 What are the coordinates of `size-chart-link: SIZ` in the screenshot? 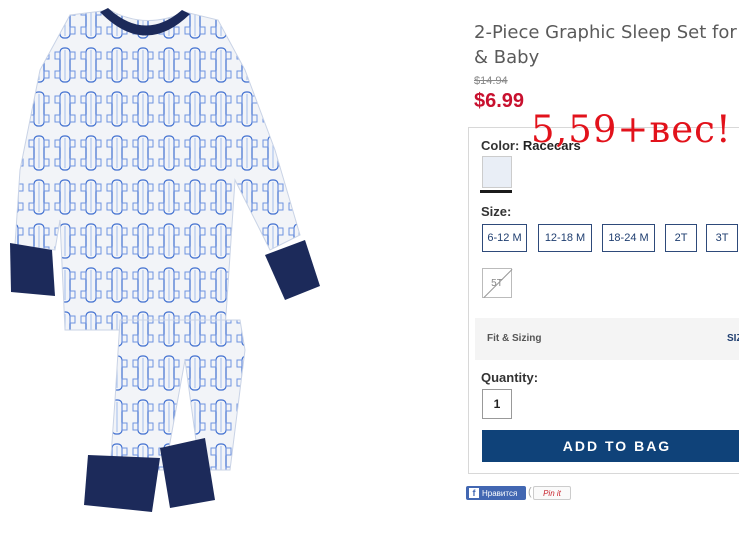 It's located at (733, 338).